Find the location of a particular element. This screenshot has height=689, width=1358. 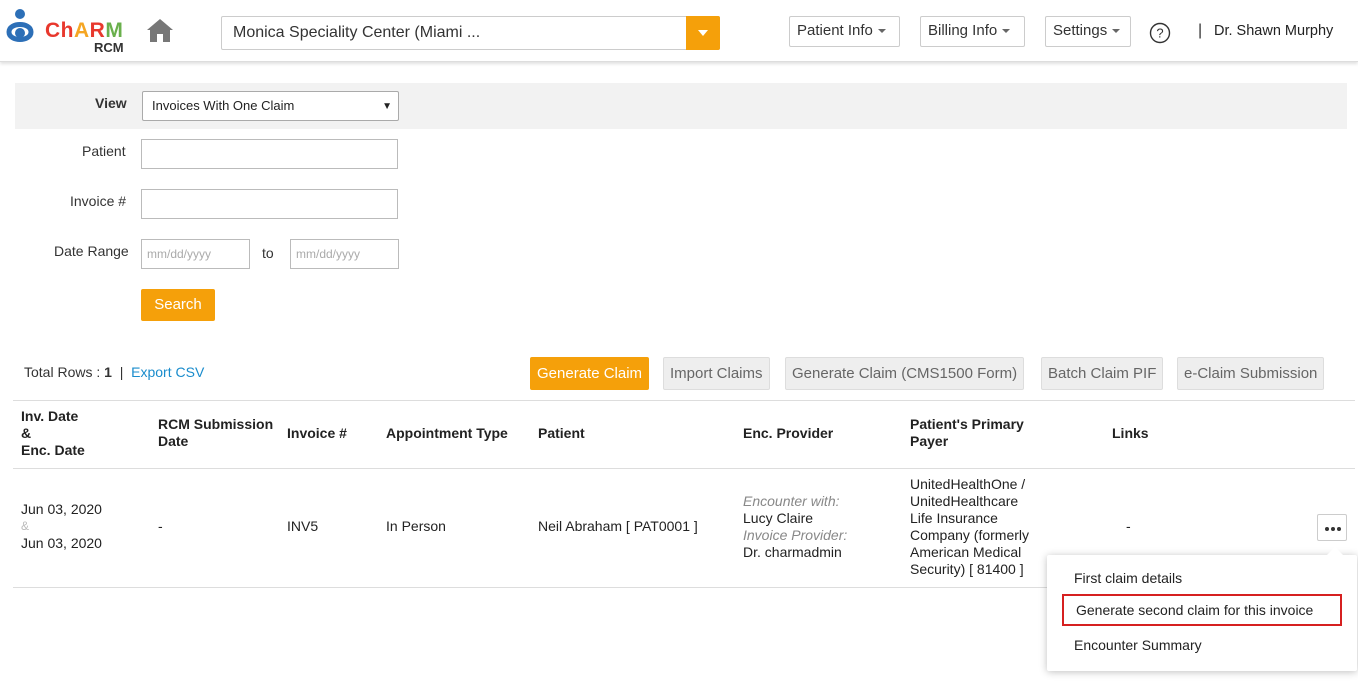

settings-menu: Settings is located at coordinates (1088, 31).